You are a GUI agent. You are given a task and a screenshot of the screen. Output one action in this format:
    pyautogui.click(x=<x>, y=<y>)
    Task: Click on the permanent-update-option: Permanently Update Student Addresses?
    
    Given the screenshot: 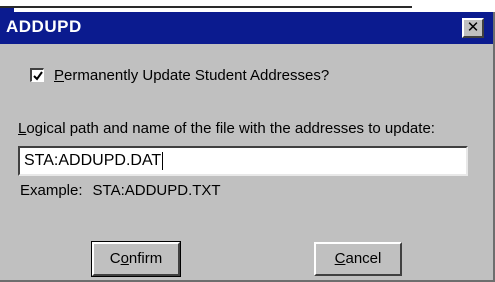 What is the action you would take?
    pyautogui.click(x=179, y=75)
    